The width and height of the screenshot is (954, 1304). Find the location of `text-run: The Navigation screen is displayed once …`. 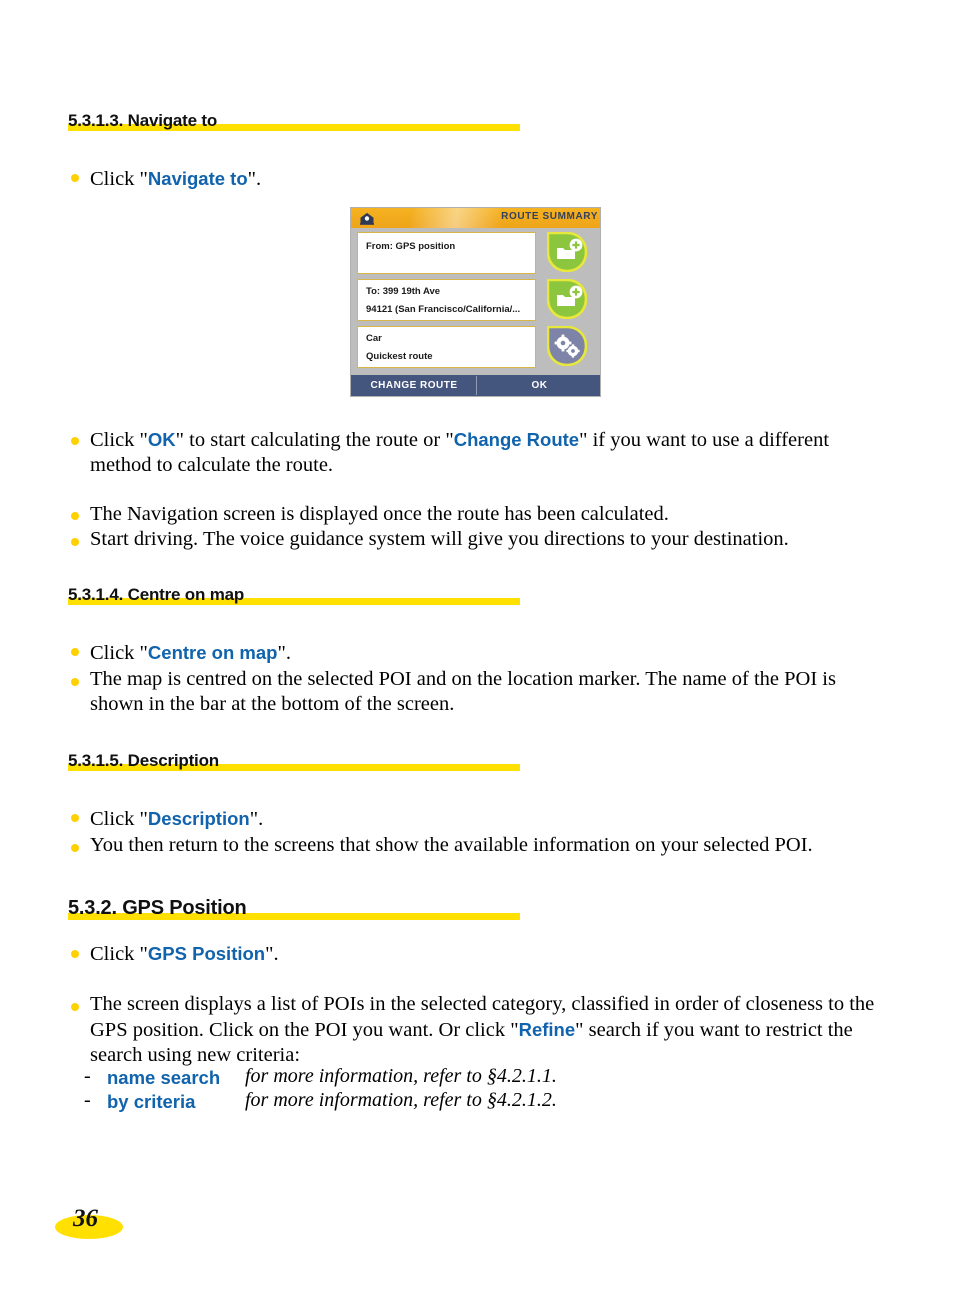

text-run: The Navigation screen is displayed once … is located at coordinates (379, 514).